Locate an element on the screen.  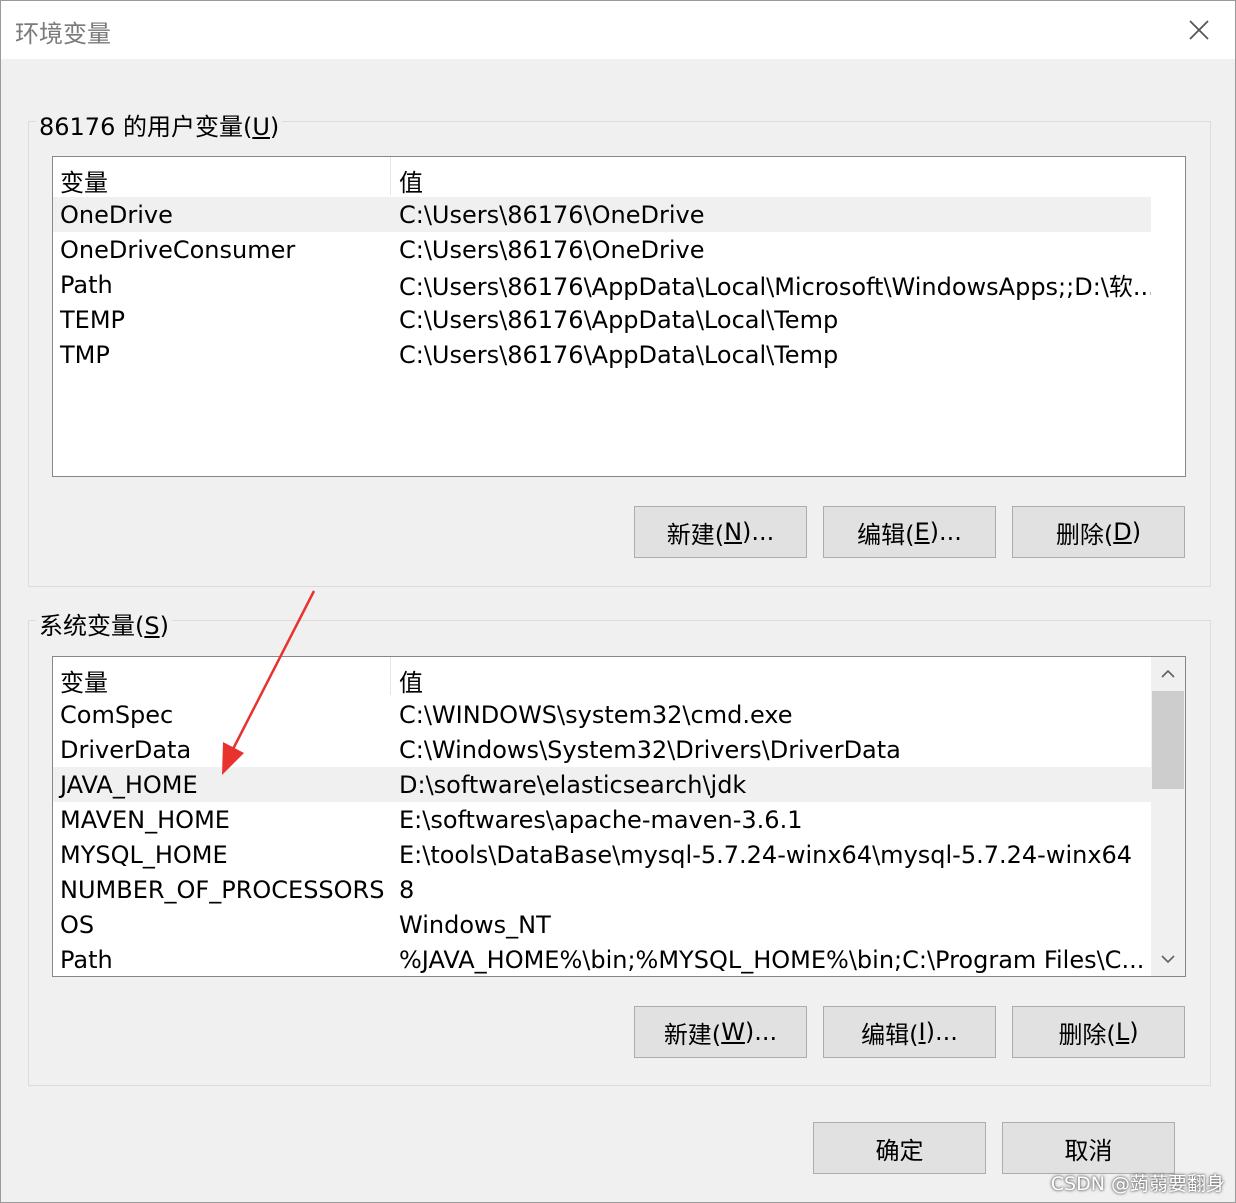
title-bar: 环境变量 is located at coordinates (618, 30).